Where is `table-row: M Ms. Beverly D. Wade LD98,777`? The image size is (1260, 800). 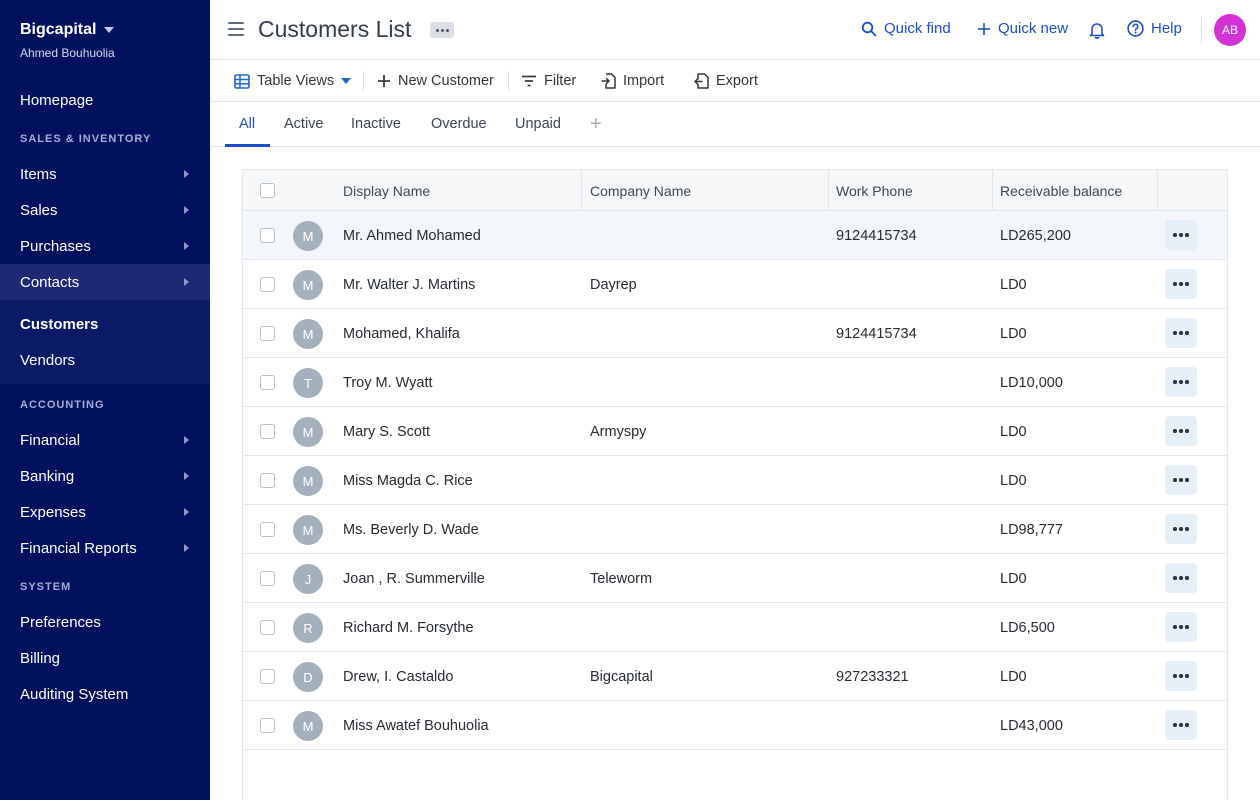
table-row: M Ms. Beverly D. Wade LD98,777 is located at coordinates (735, 529).